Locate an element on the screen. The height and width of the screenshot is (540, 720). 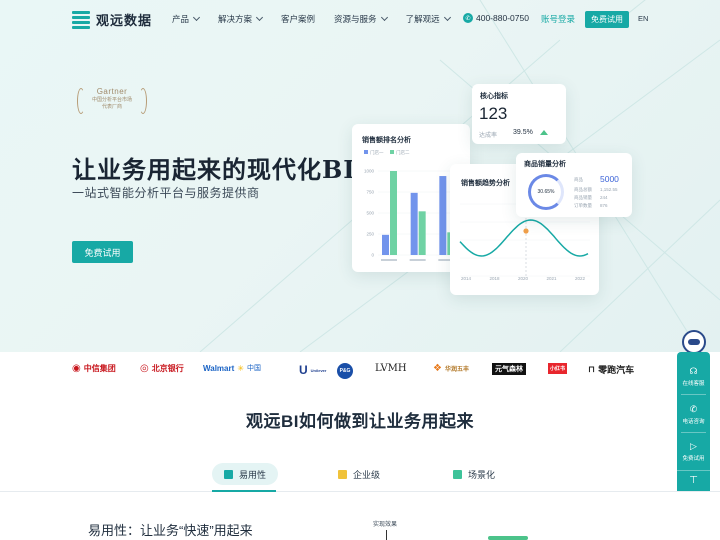
axis-arrow is located at coordinates (386, 535).